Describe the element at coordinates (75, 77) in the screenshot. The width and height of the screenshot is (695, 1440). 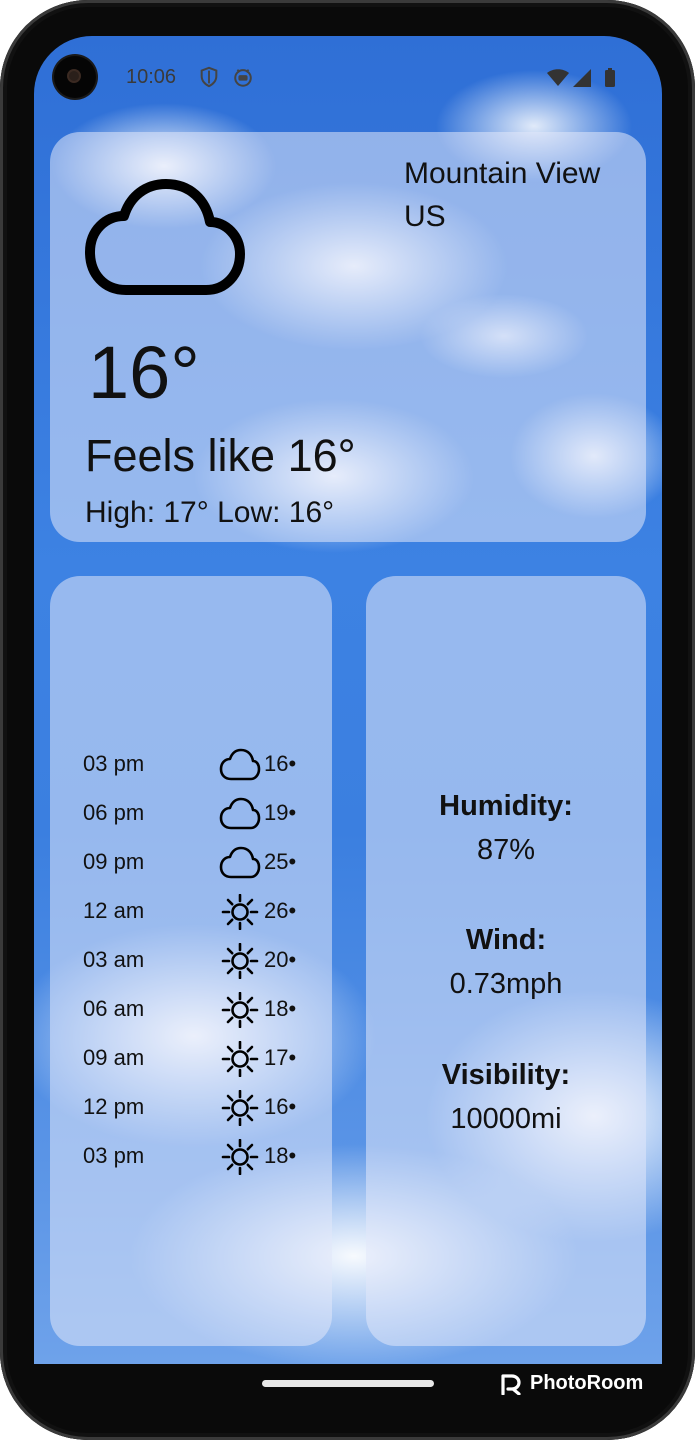
I see `front-camera` at that location.